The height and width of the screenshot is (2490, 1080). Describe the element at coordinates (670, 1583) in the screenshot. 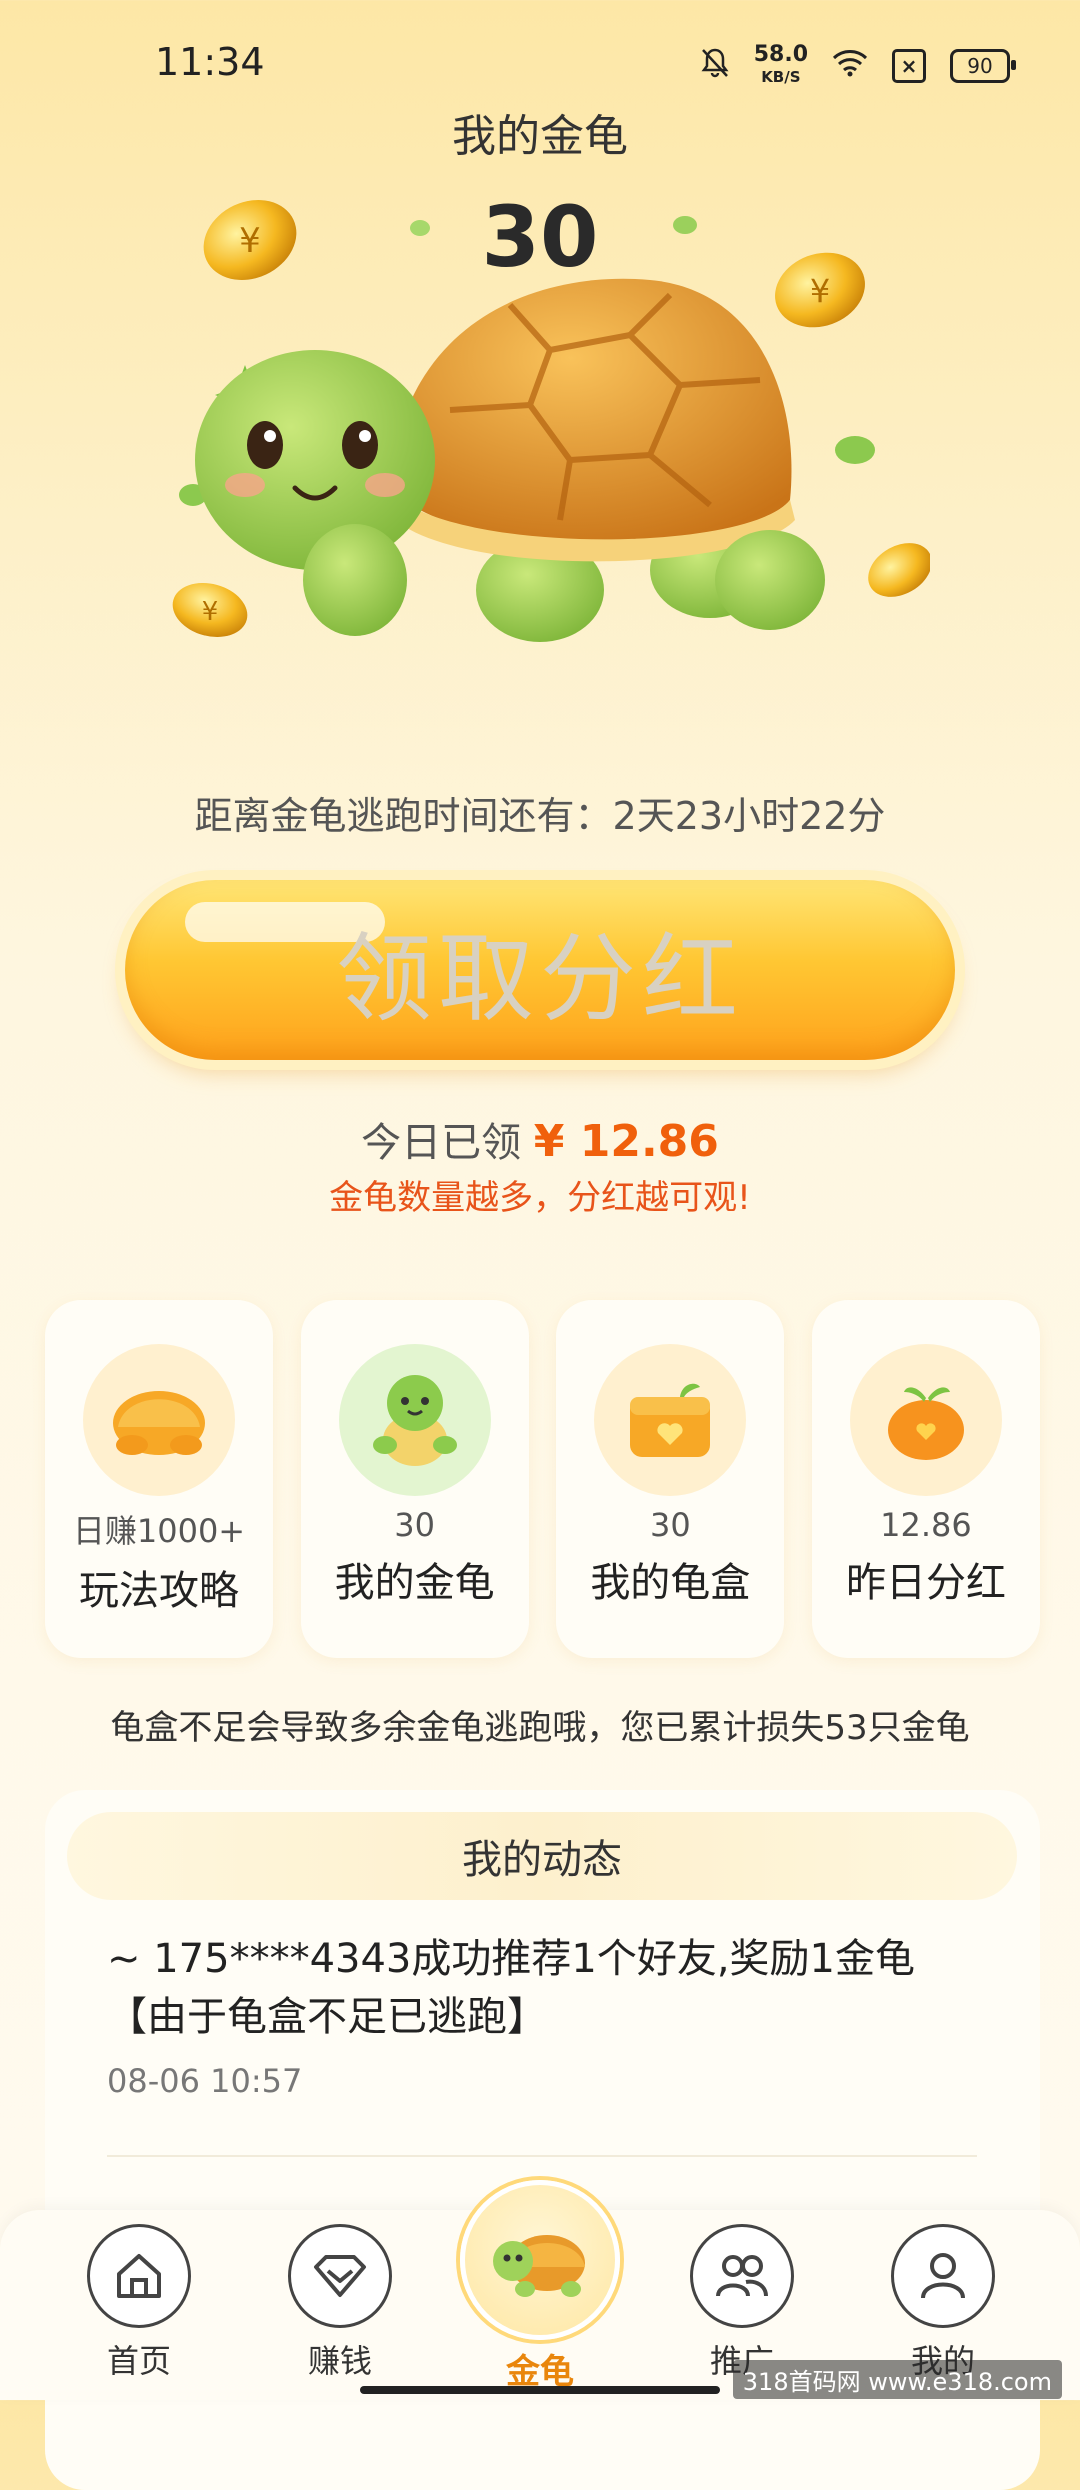

I see `card-turtle-box-title: 我的龟盒` at that location.